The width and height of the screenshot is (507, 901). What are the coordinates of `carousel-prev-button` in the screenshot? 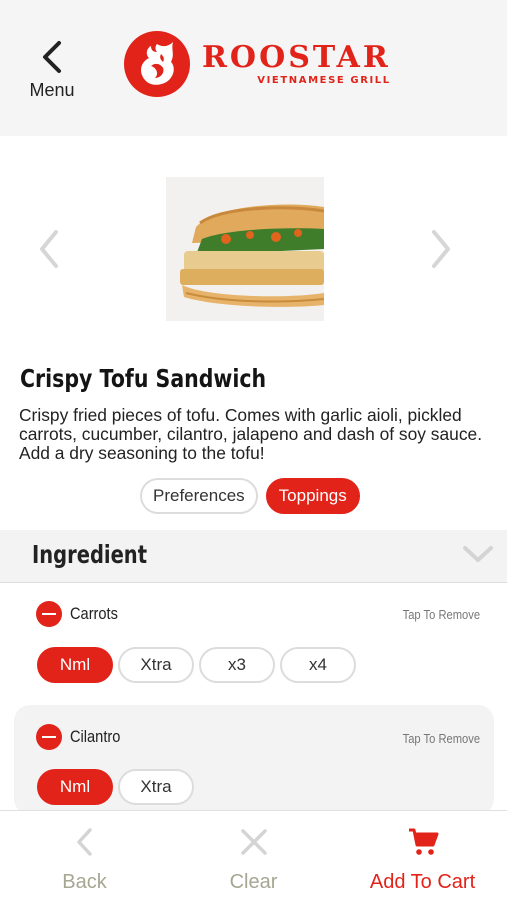 It's located at (49, 249).